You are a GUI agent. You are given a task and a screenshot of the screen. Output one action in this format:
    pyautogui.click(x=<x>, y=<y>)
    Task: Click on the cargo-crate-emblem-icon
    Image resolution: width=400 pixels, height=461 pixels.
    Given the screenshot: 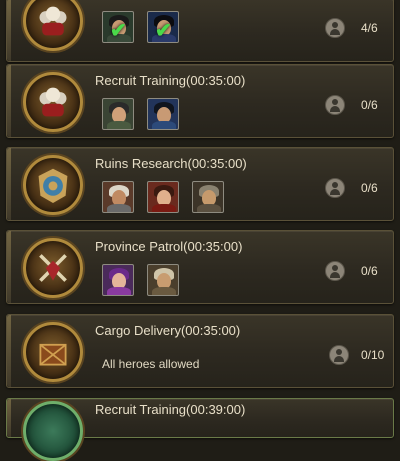 What is the action you would take?
    pyautogui.click(x=53, y=352)
    